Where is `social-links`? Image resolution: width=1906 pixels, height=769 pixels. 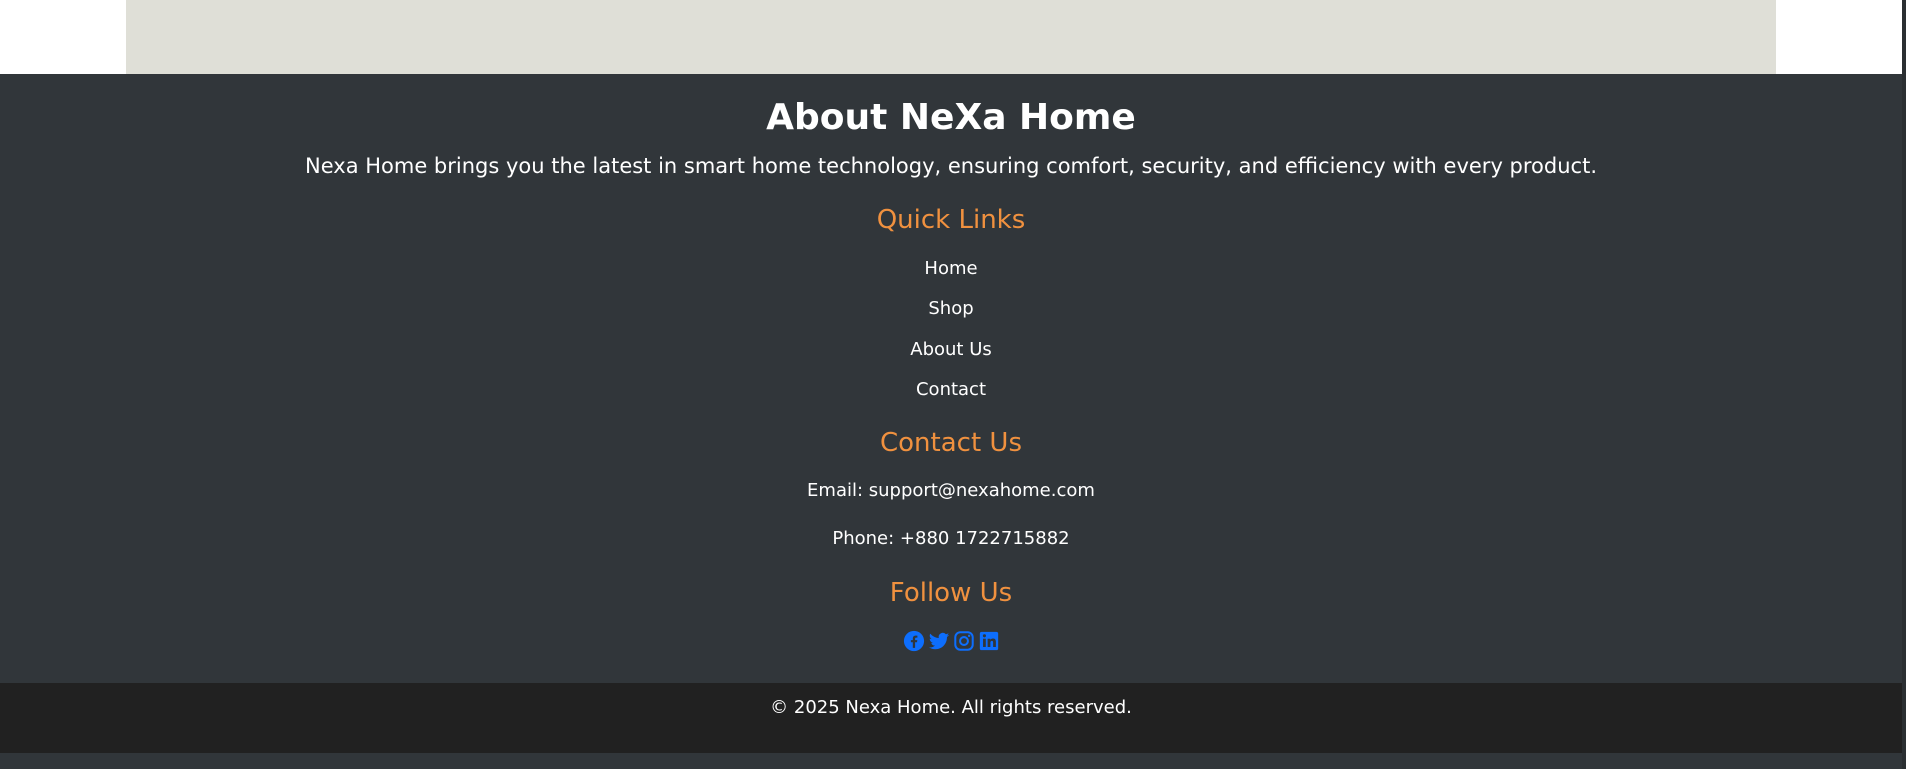
social-links is located at coordinates (951, 642).